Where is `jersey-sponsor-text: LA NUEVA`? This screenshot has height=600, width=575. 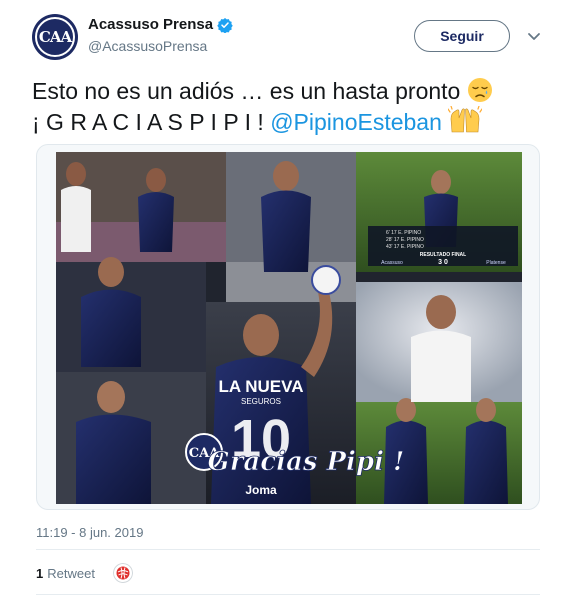
jersey-sponsor-text: LA NUEVA is located at coordinates (261, 386).